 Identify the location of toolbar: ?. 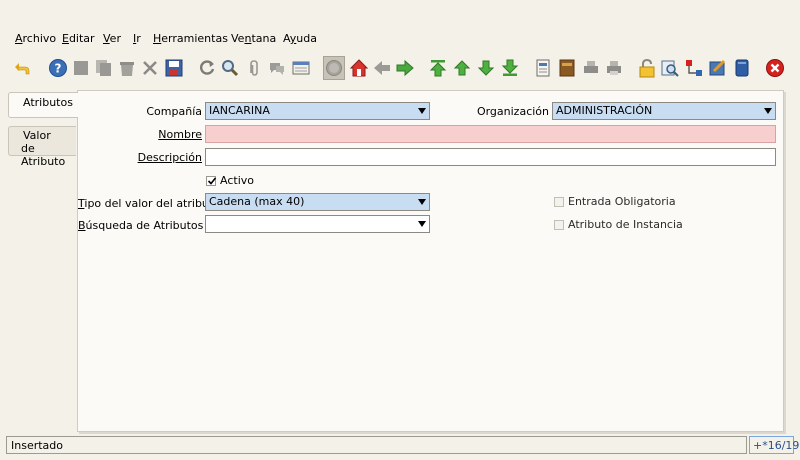
(400, 69).